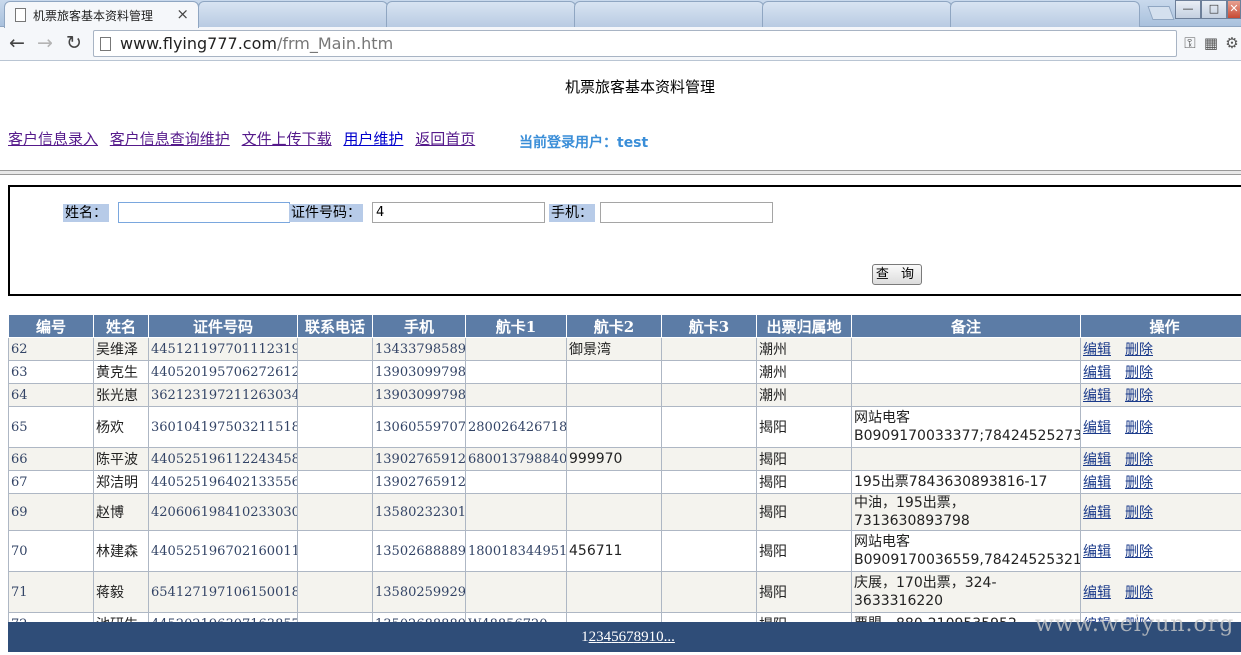 The height and width of the screenshot is (655, 1241). What do you see at coordinates (121, 427) in the screenshot?
I see `cell-name: 杨欢` at bounding box center [121, 427].